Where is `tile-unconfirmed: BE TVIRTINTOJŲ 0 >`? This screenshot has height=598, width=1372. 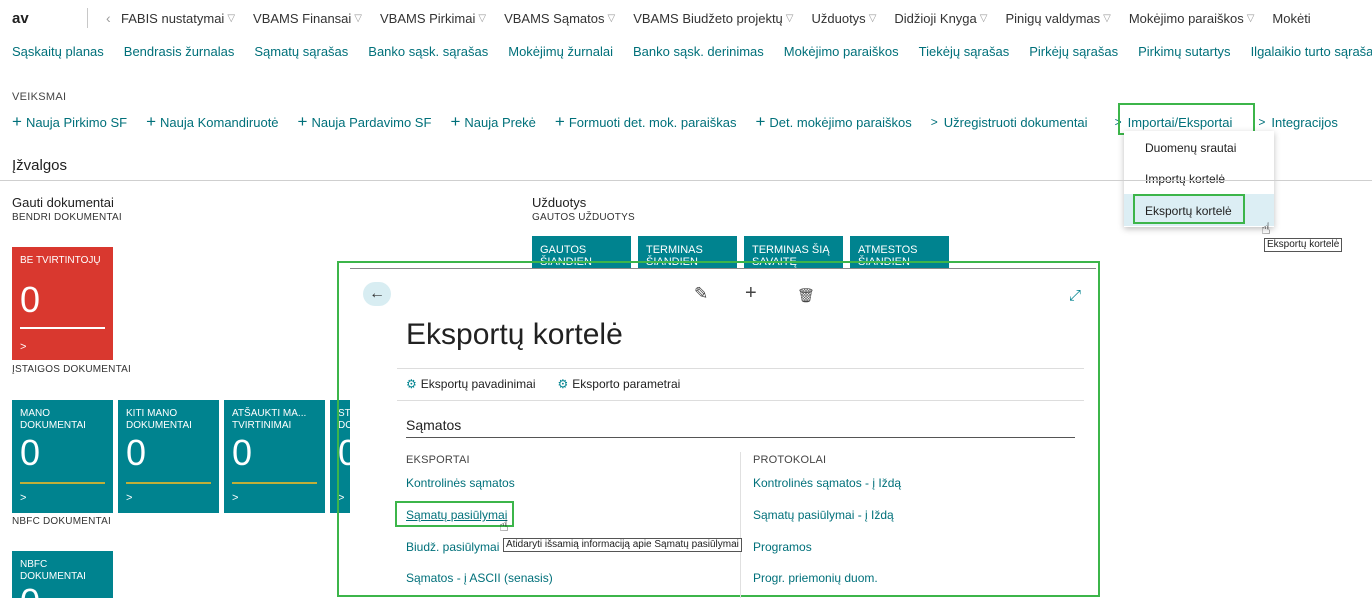
tile-unconfirmed: BE TVIRTINTOJŲ 0 > is located at coordinates (62, 303).